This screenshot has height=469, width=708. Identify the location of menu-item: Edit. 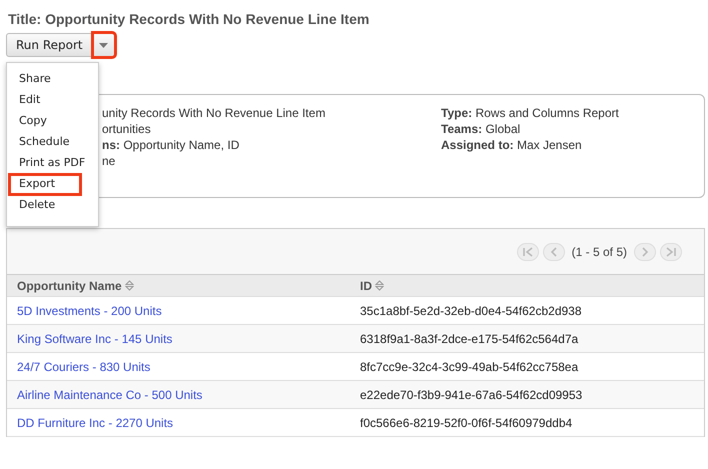
(52, 100).